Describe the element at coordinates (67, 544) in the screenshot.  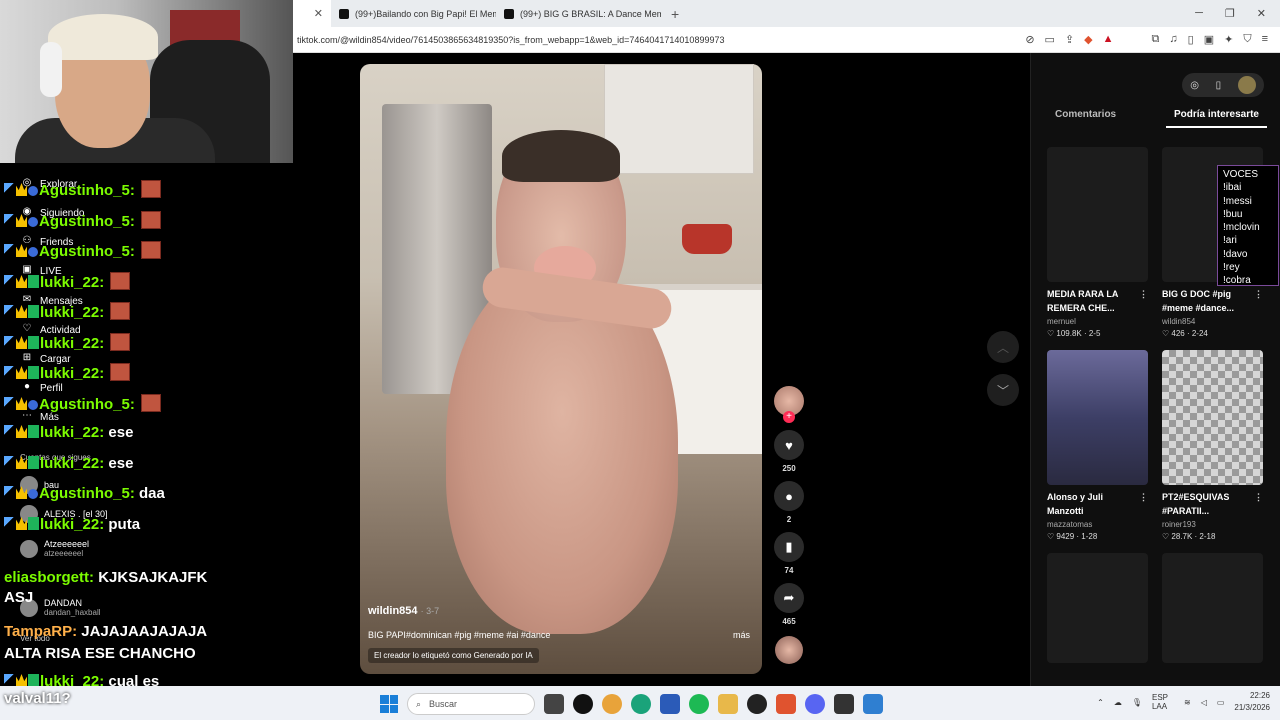
I see `account-name: Atzeeeeeel` at that location.